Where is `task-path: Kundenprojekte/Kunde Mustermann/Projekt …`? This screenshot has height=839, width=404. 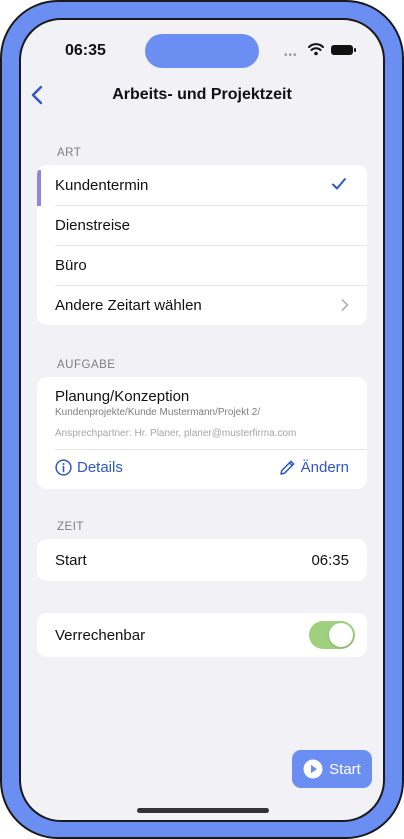 task-path: Kundenprojekte/Kunde Mustermann/Projekt … is located at coordinates (158, 412).